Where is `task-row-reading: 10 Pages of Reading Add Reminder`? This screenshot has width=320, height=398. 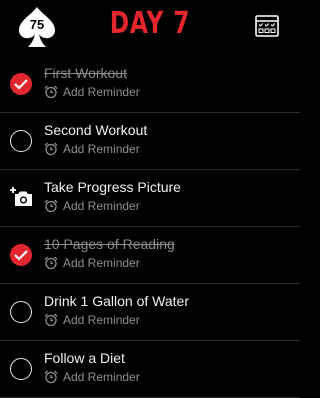
task-row-reading: 10 Pages of Reading Add Reminder is located at coordinates (150, 255).